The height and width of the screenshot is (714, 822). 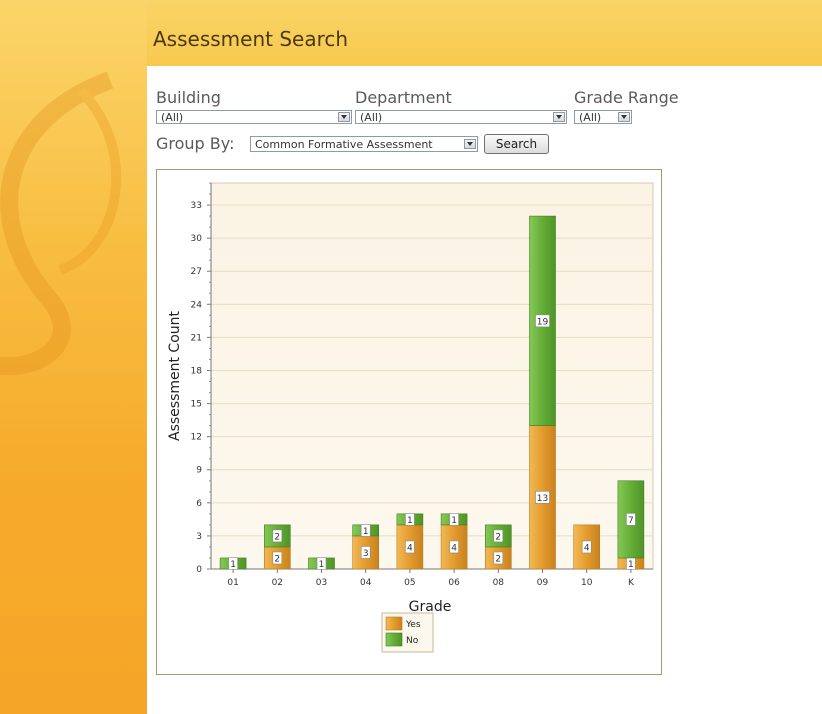 What do you see at coordinates (251, 39) in the screenshot?
I see `page-title: Assessment Search` at bounding box center [251, 39].